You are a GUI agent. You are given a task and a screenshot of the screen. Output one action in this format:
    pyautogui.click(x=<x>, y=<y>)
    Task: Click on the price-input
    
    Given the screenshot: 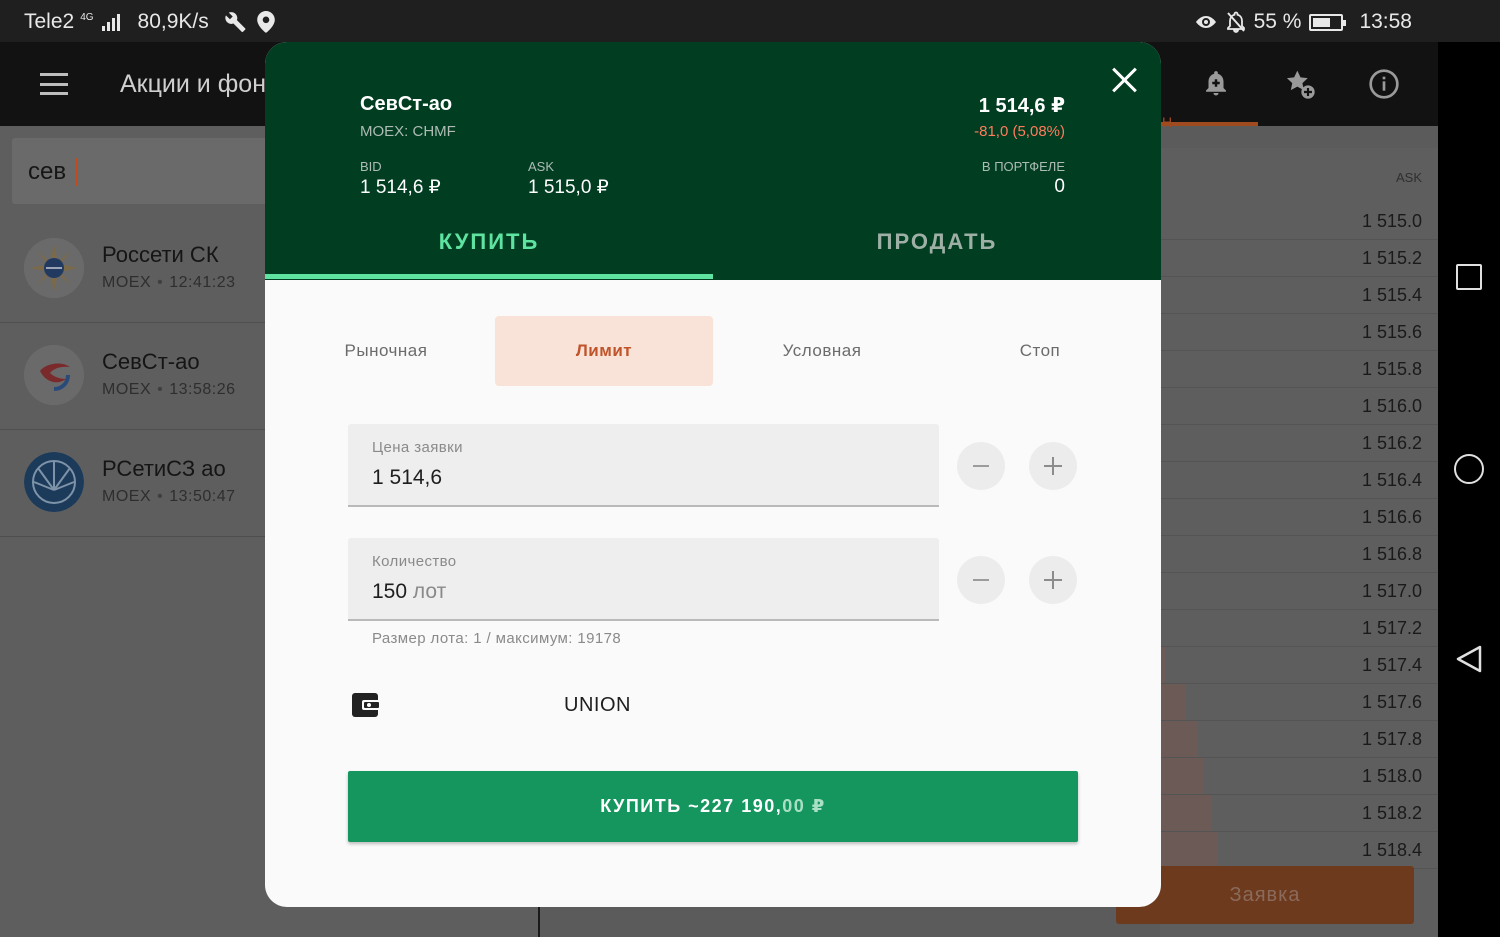 What is the action you would take?
    pyautogui.click(x=522, y=478)
    